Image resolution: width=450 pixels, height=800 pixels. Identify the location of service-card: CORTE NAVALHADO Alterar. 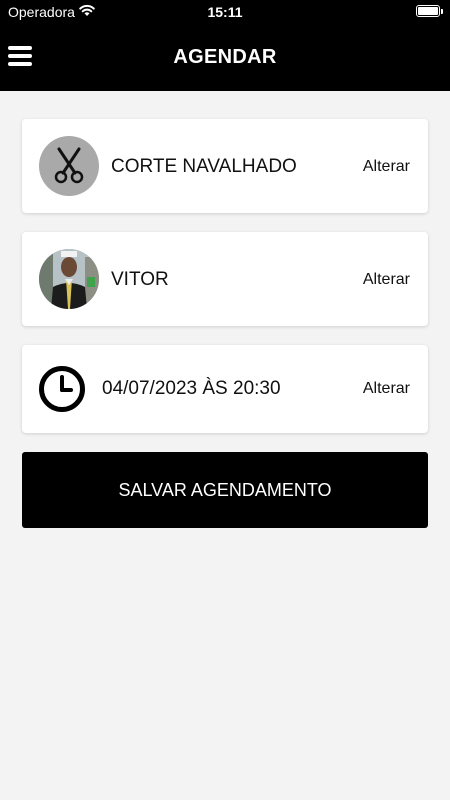
(225, 166).